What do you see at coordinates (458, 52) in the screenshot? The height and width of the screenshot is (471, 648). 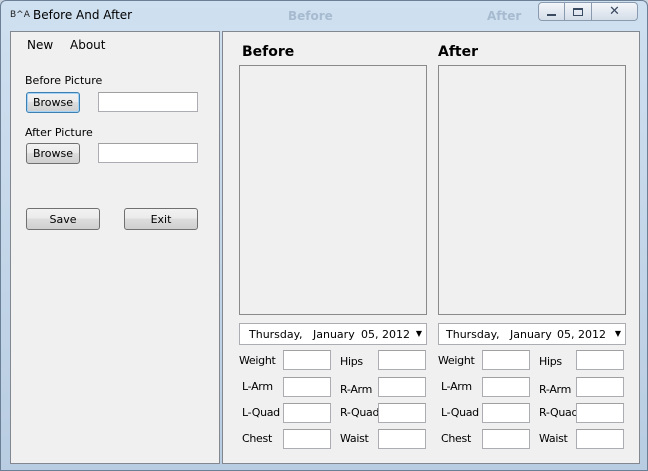 I see `after-heading: After` at bounding box center [458, 52].